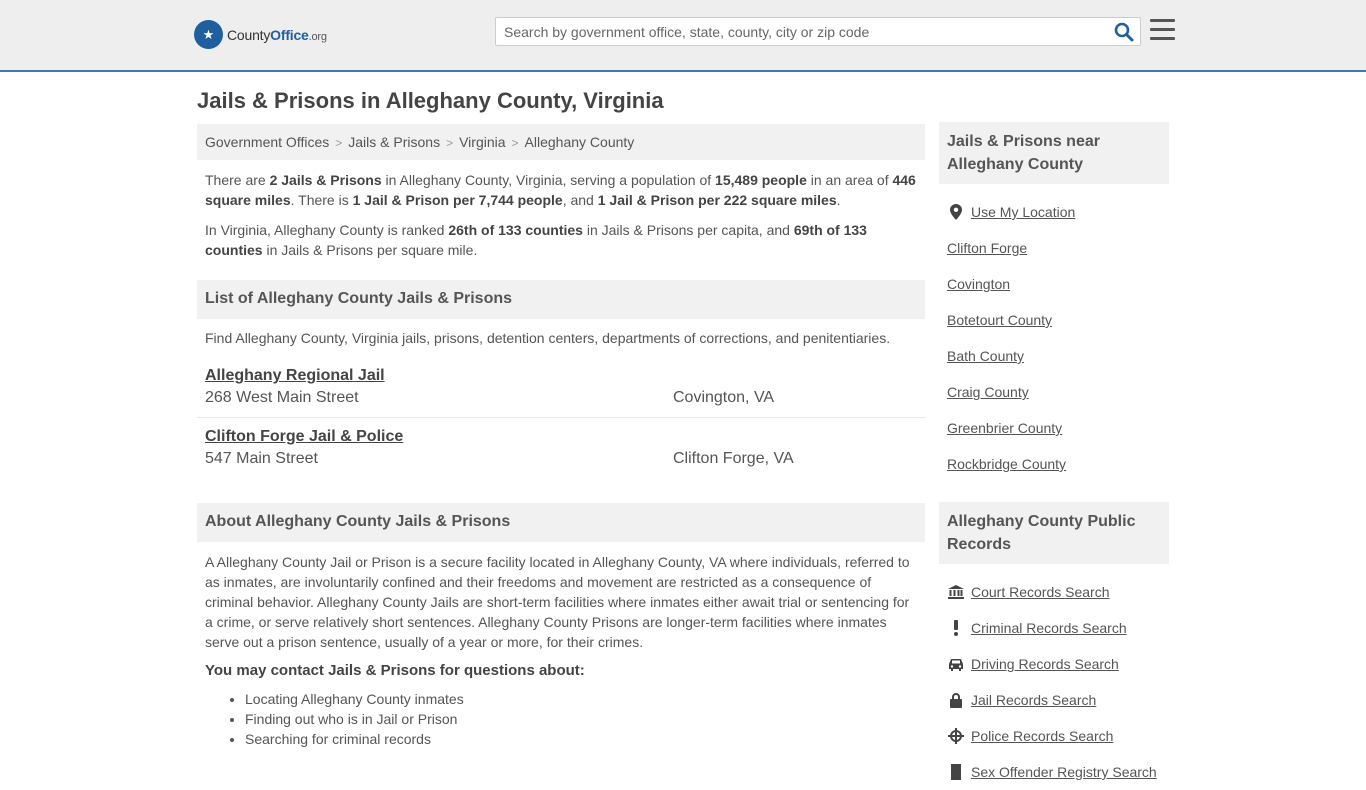 Image resolution: width=1366 pixels, height=790 pixels. What do you see at coordinates (1004, 428) in the screenshot?
I see `nearby-link: Greenbrier County` at bounding box center [1004, 428].